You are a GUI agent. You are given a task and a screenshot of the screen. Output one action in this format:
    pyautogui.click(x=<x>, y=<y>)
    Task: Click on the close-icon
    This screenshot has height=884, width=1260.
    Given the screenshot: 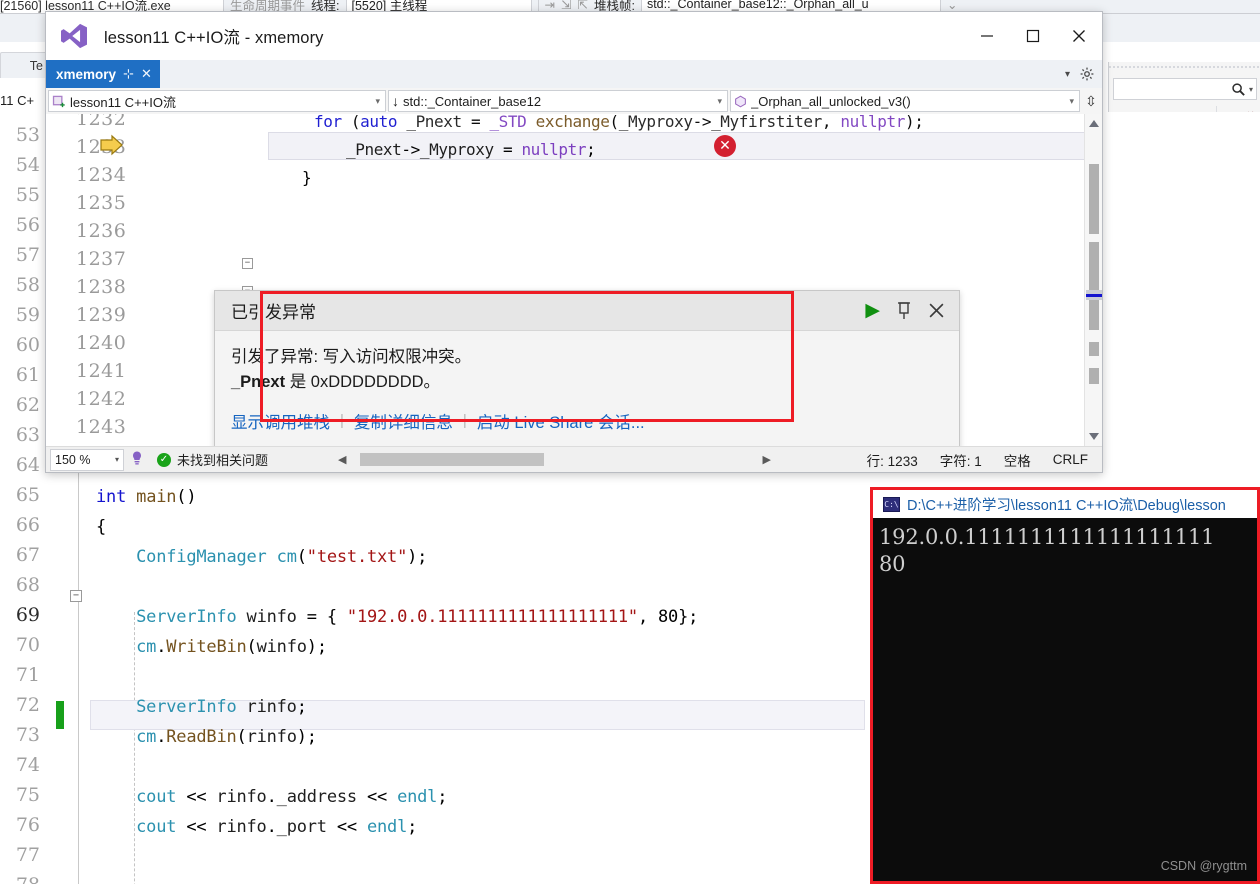 What is the action you would take?
    pyautogui.click(x=1079, y=36)
    